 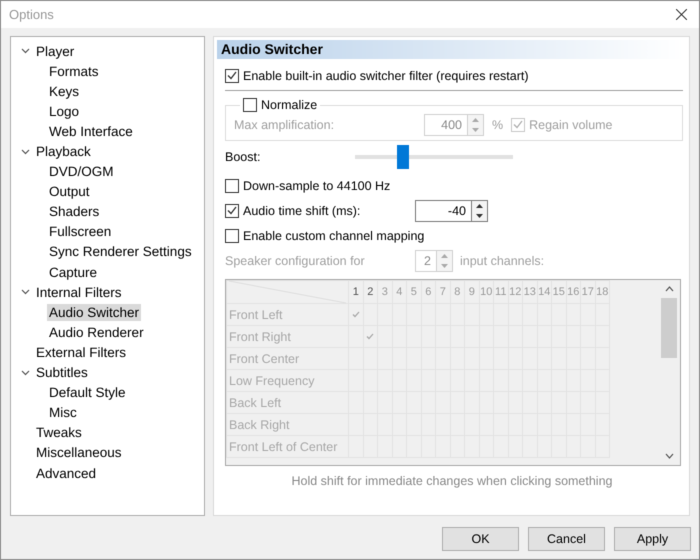 What do you see at coordinates (443, 211) in the screenshot?
I see `number-field: -40` at bounding box center [443, 211].